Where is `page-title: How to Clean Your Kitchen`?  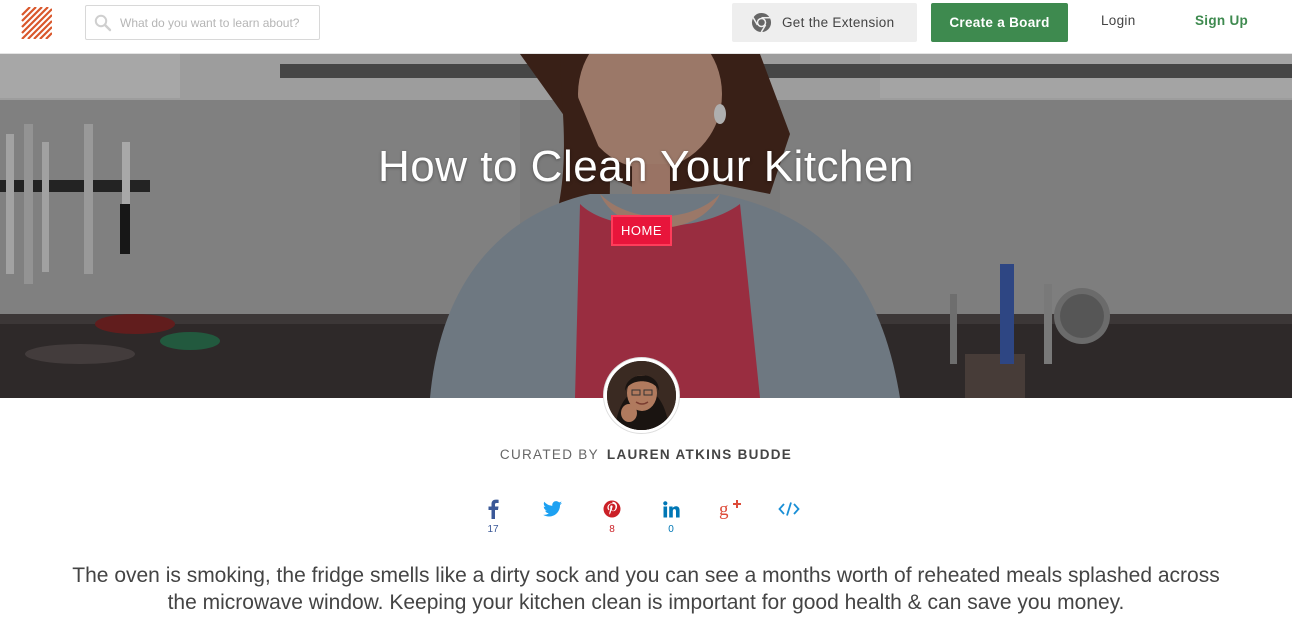 page-title: How to Clean Your Kitchen is located at coordinates (646, 166).